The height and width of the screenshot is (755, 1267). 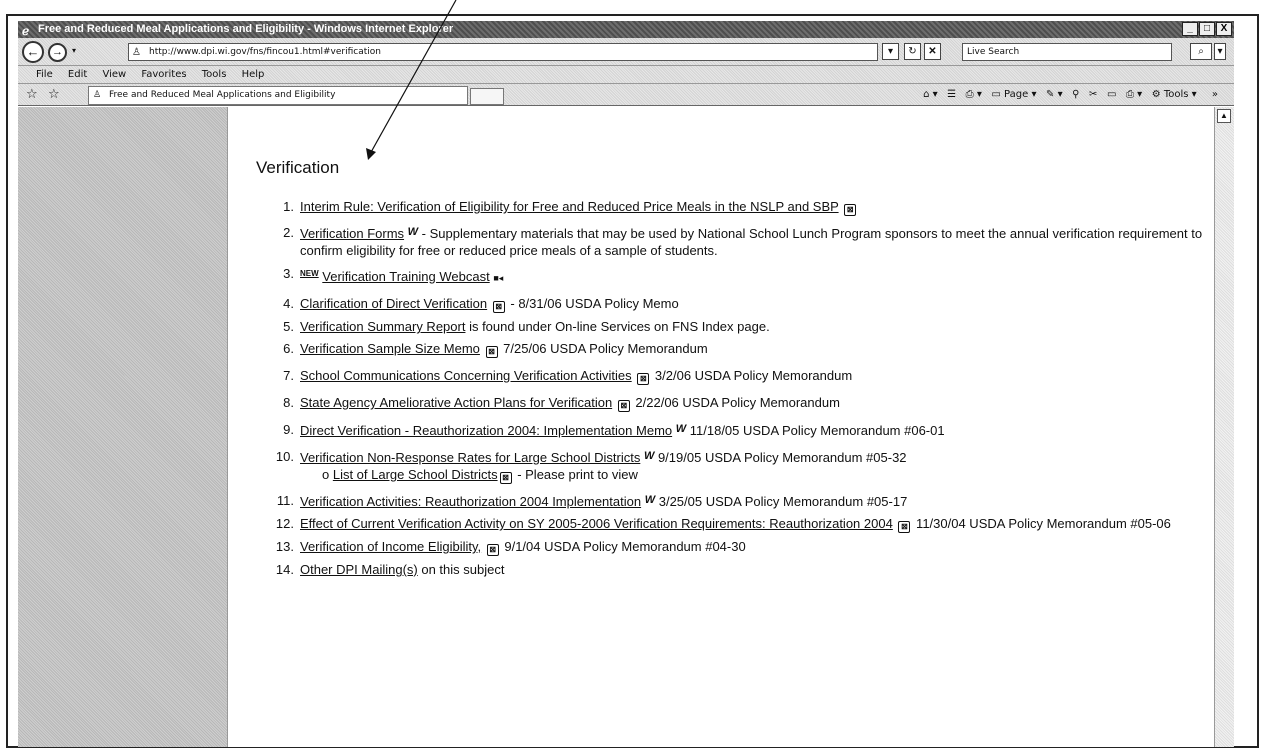 What do you see at coordinates (163, 74) in the screenshot?
I see `menu-favorites: Favorites` at bounding box center [163, 74].